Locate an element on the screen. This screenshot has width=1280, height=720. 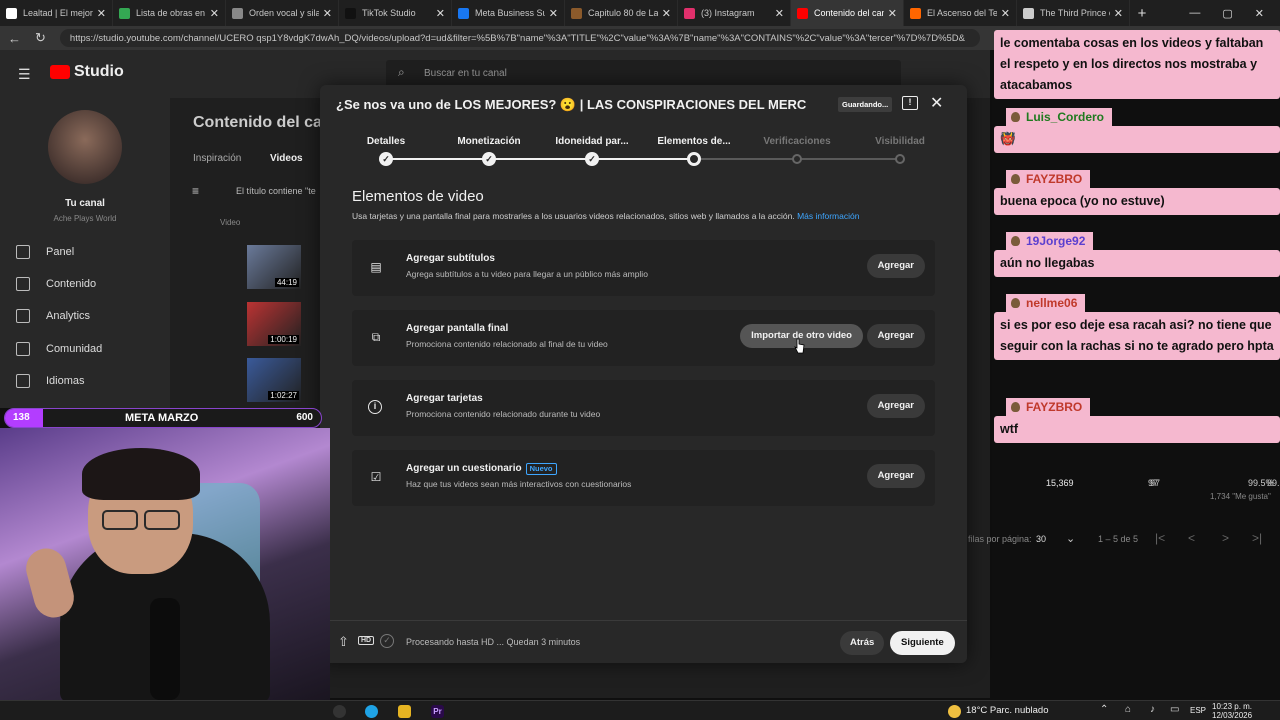
tab-label: Contenido del canal is located at coordinates (849, 13).